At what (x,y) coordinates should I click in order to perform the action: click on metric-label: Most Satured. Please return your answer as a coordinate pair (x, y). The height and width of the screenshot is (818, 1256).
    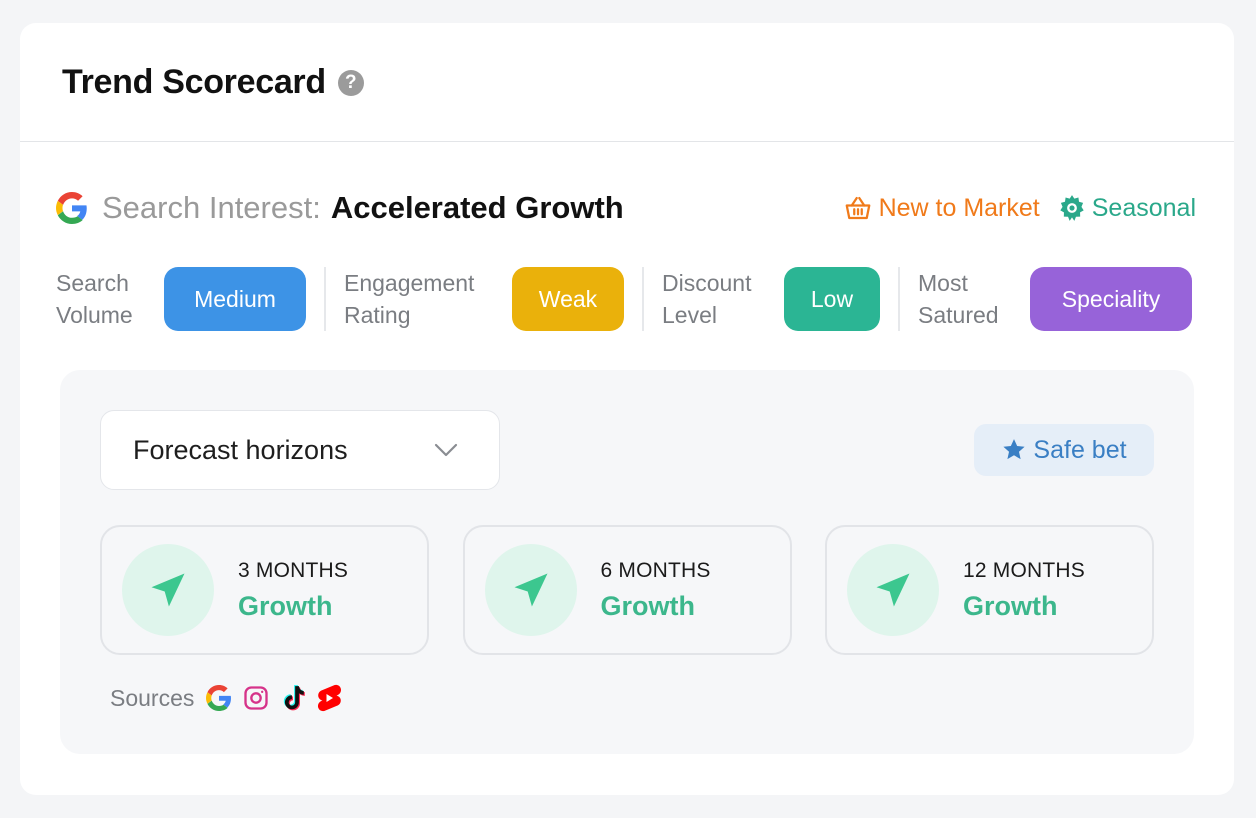
    Looking at the image, I should click on (974, 299).